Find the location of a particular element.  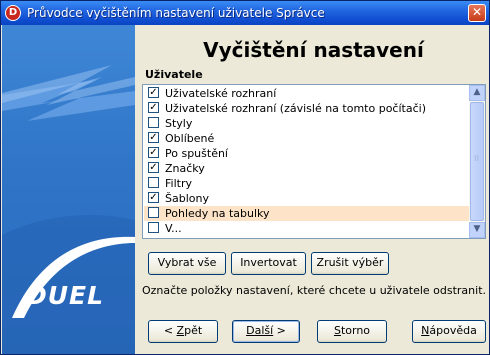

scroll-up-arrow-icon: ▲ is located at coordinates (477, 93).